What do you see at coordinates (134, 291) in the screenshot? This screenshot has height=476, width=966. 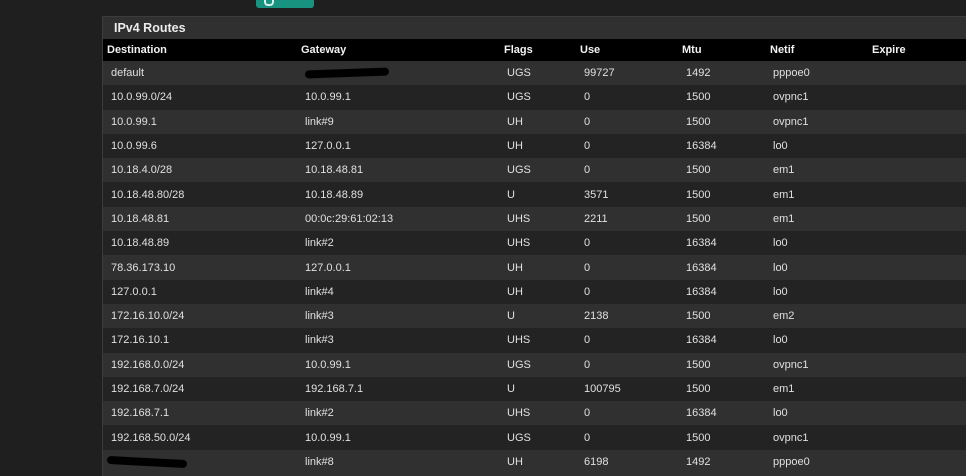 I see `cell-destination: 127.0.0.1` at bounding box center [134, 291].